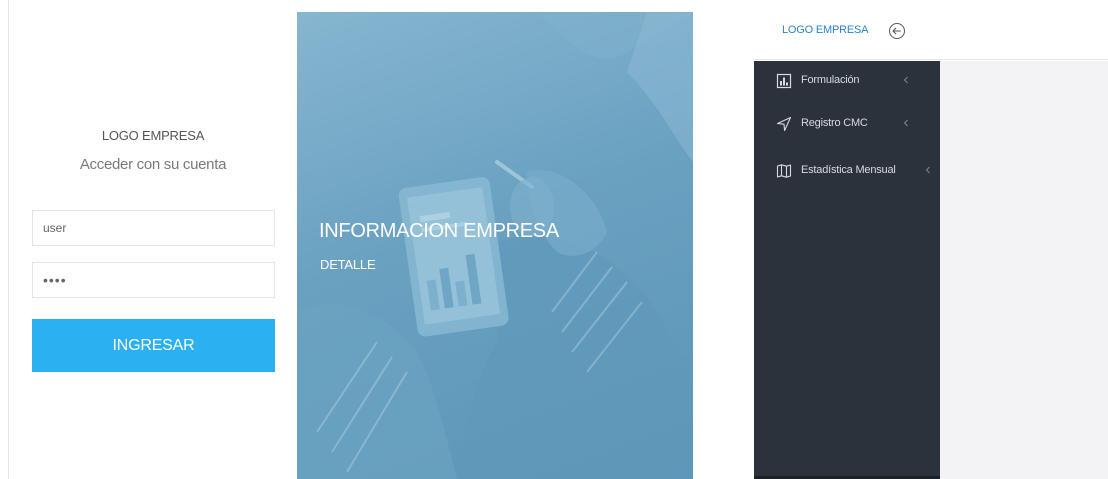 This screenshot has width=1108, height=479. I want to click on password-input, so click(153, 280).